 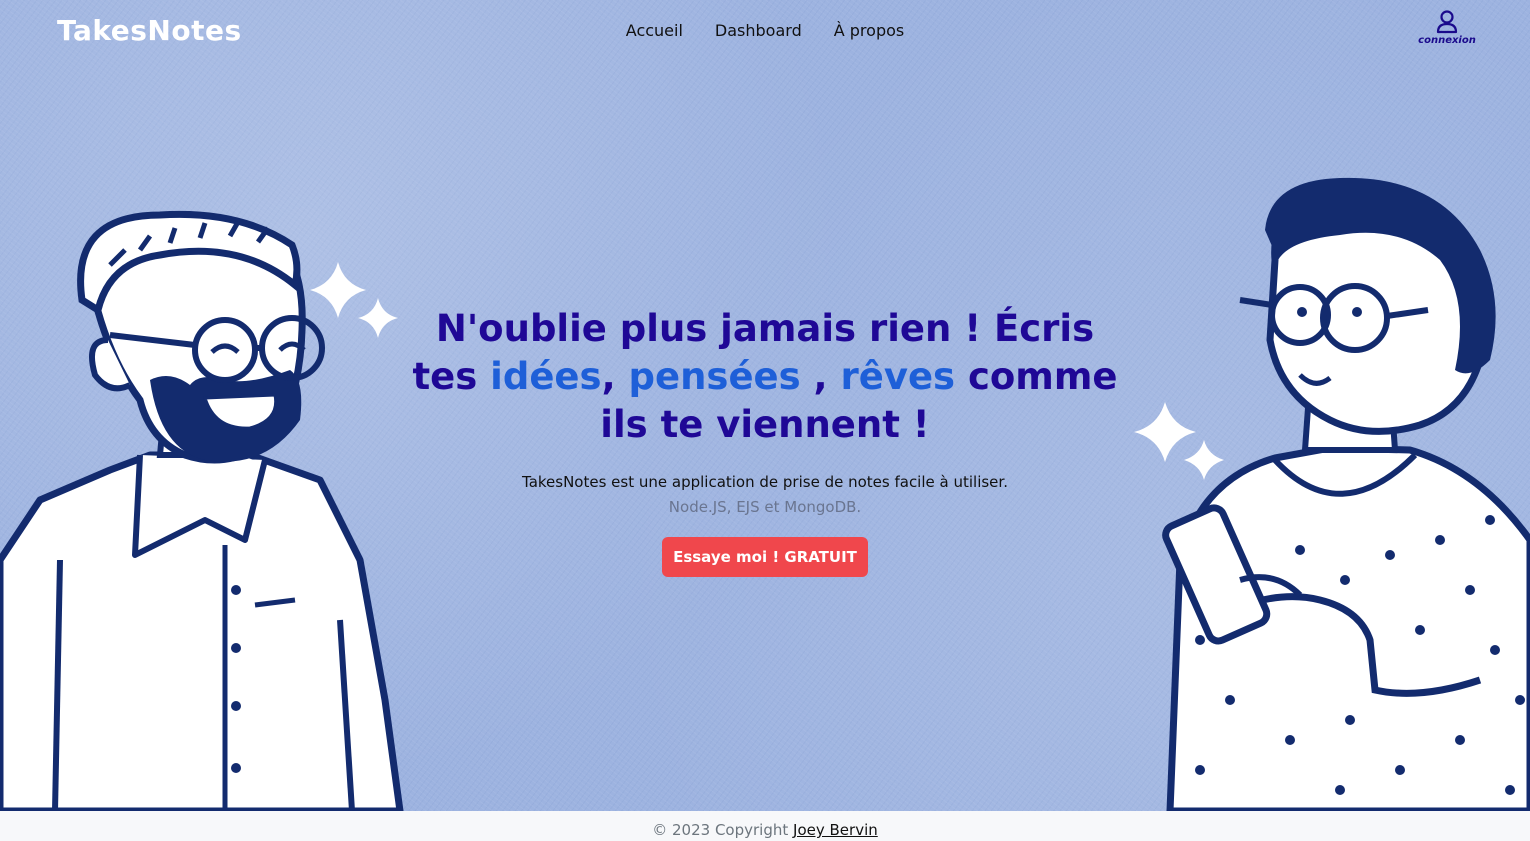 What do you see at coordinates (714, 376) in the screenshot?
I see `highlight-pensees: pensées` at bounding box center [714, 376].